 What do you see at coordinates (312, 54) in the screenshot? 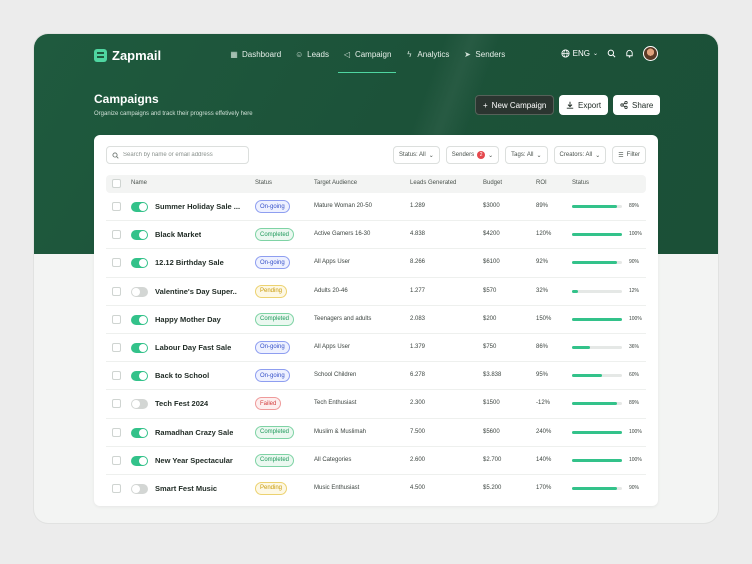
I see `nav-item-leads: ☺ Leads` at bounding box center [312, 54].